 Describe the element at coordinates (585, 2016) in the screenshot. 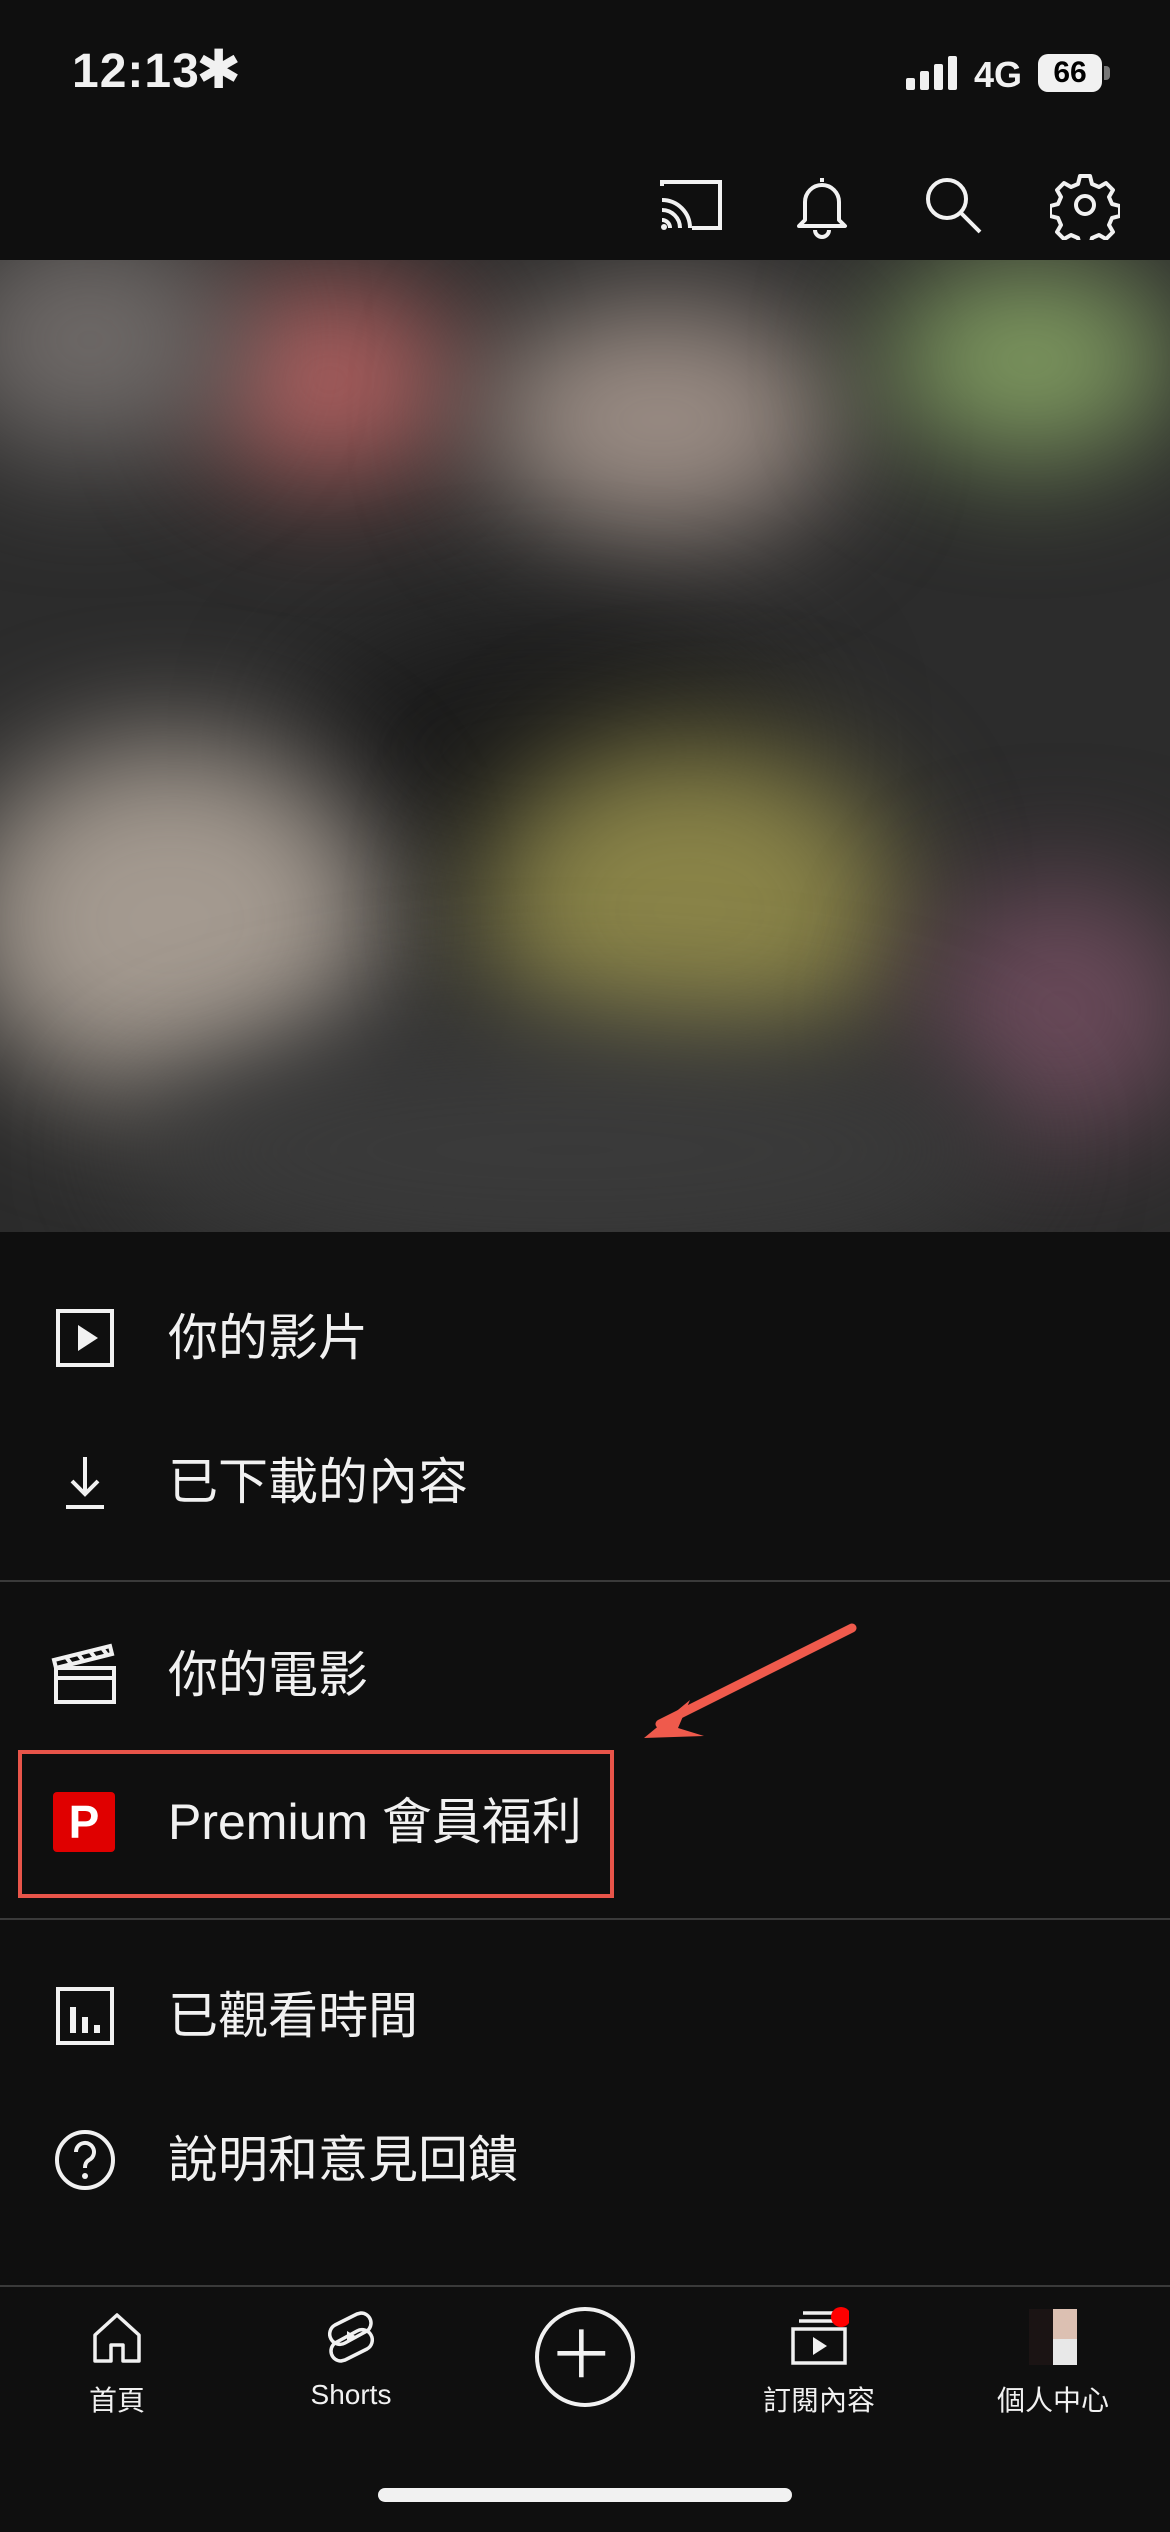

I see `menu-item-watch-time: 已觀看時間` at that location.